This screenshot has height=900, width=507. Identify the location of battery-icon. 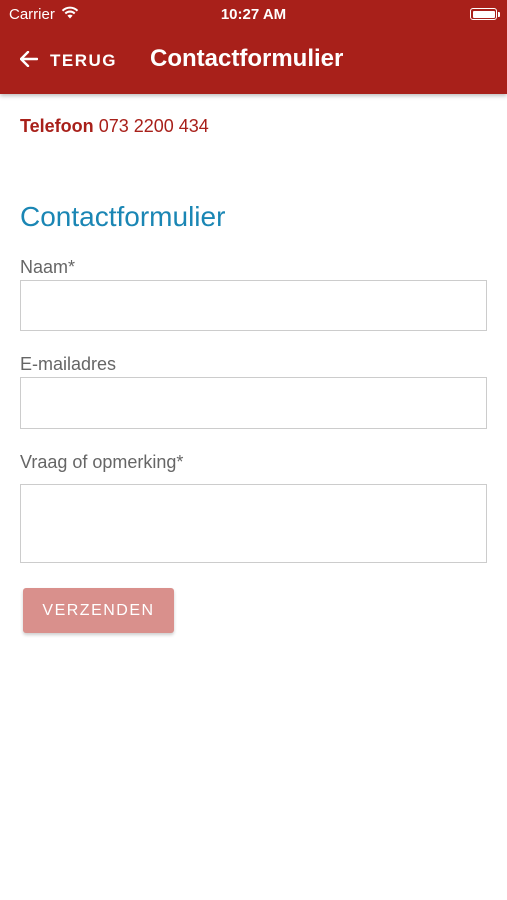
(485, 14).